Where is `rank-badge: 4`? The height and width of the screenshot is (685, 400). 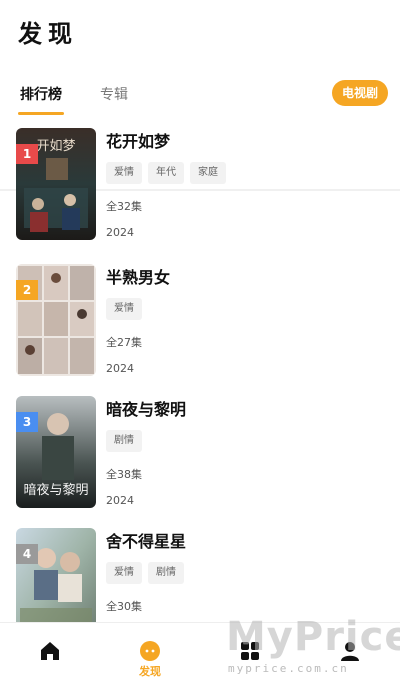 rank-badge: 4 is located at coordinates (27, 554).